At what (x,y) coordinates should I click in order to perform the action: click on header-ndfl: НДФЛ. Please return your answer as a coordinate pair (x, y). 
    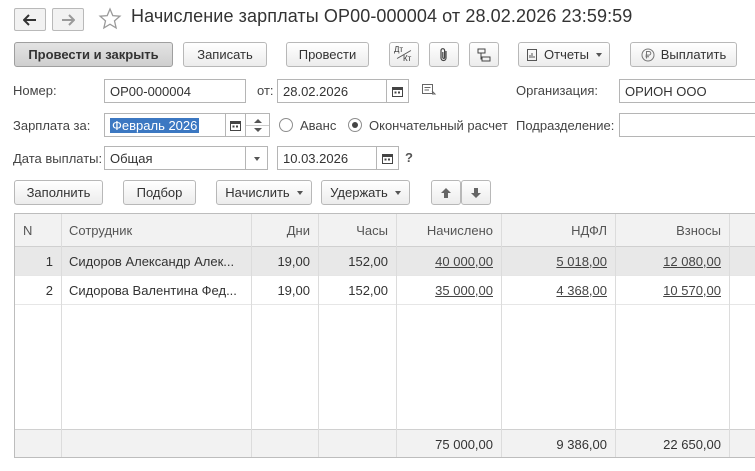
    Looking at the image, I should click on (558, 230).